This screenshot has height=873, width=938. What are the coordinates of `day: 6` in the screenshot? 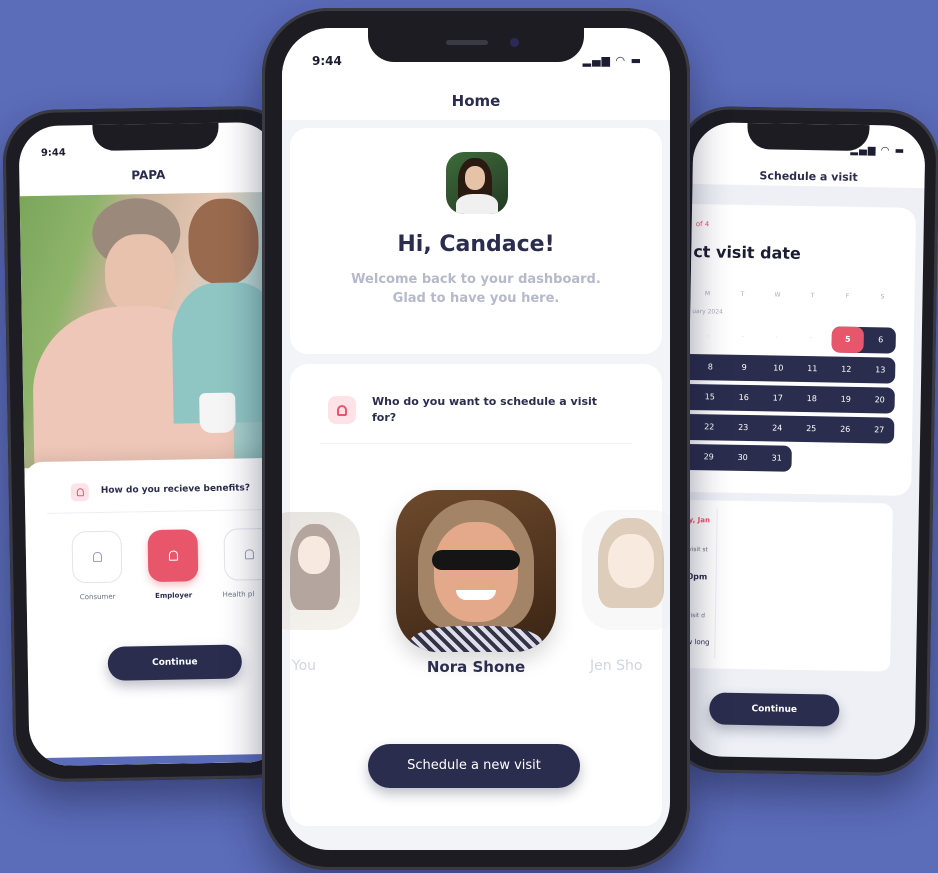 It's located at (881, 340).